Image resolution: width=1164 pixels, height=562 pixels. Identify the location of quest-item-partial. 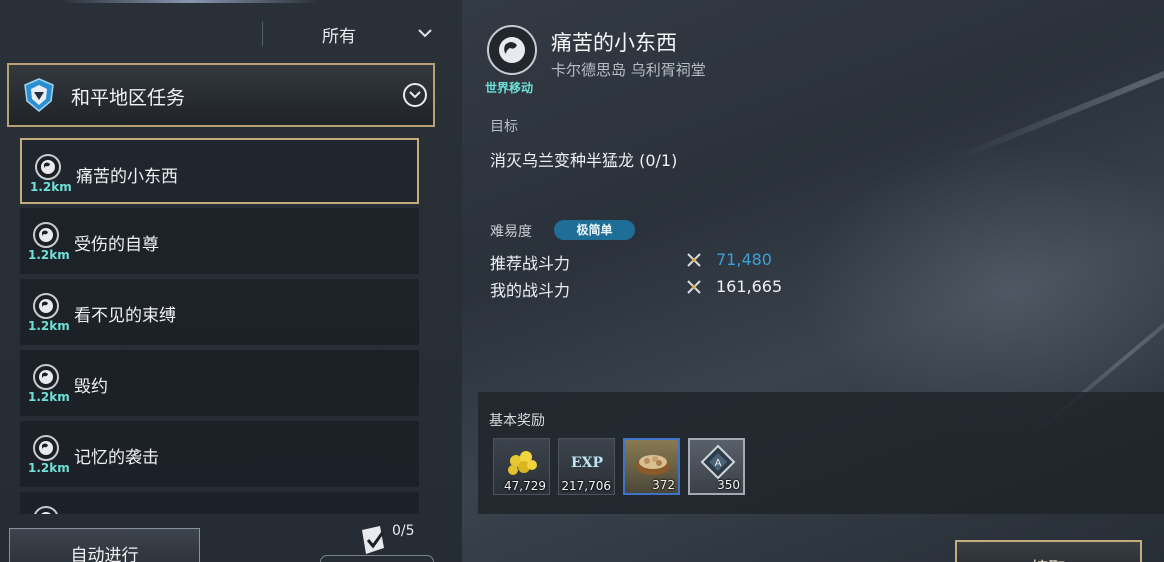
(219, 503).